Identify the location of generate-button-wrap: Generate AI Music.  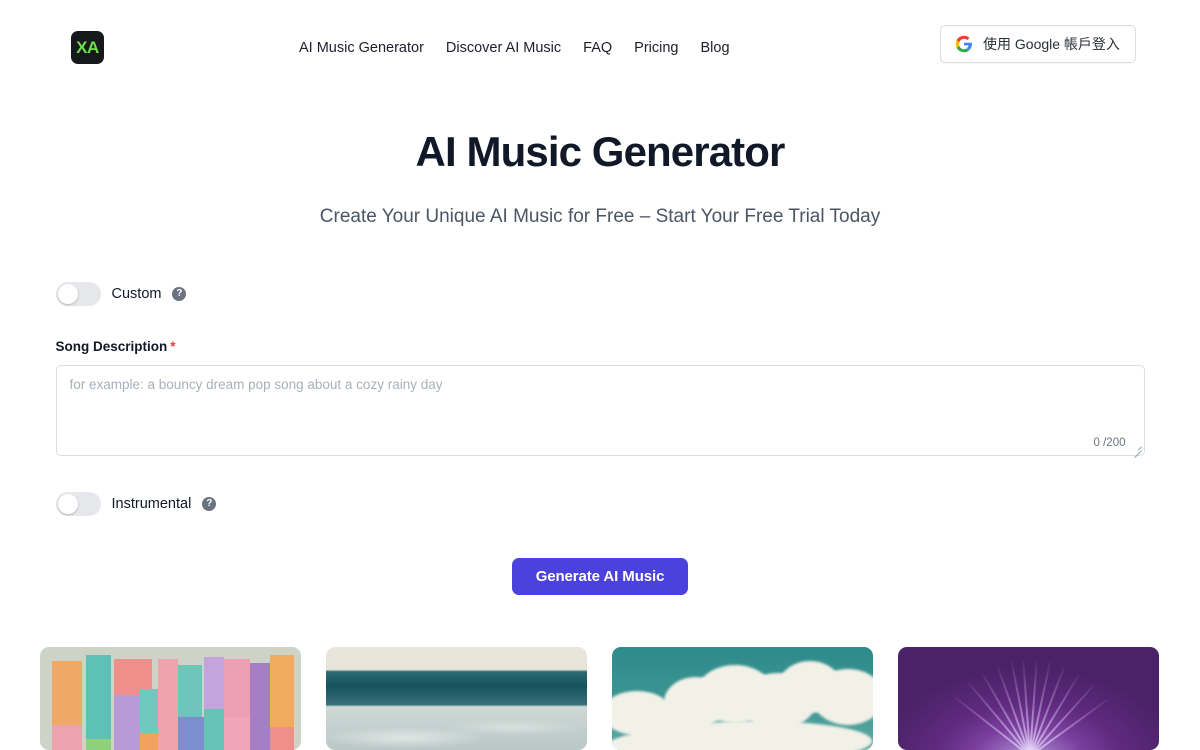
(600, 577).